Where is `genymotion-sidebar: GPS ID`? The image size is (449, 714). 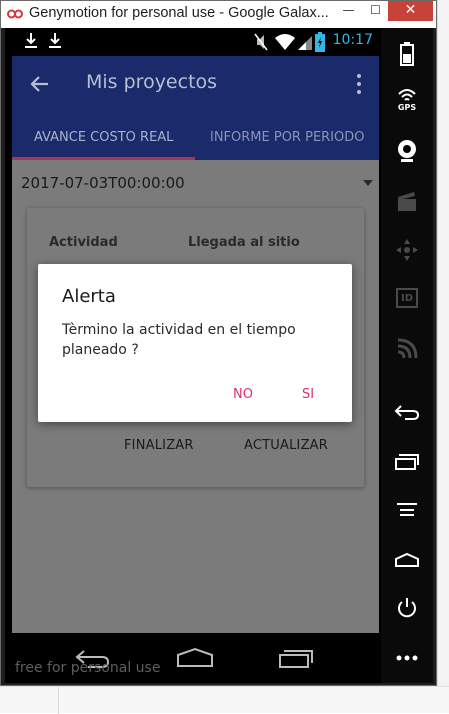
genymotion-sidebar: GPS ID is located at coordinates (407, 355).